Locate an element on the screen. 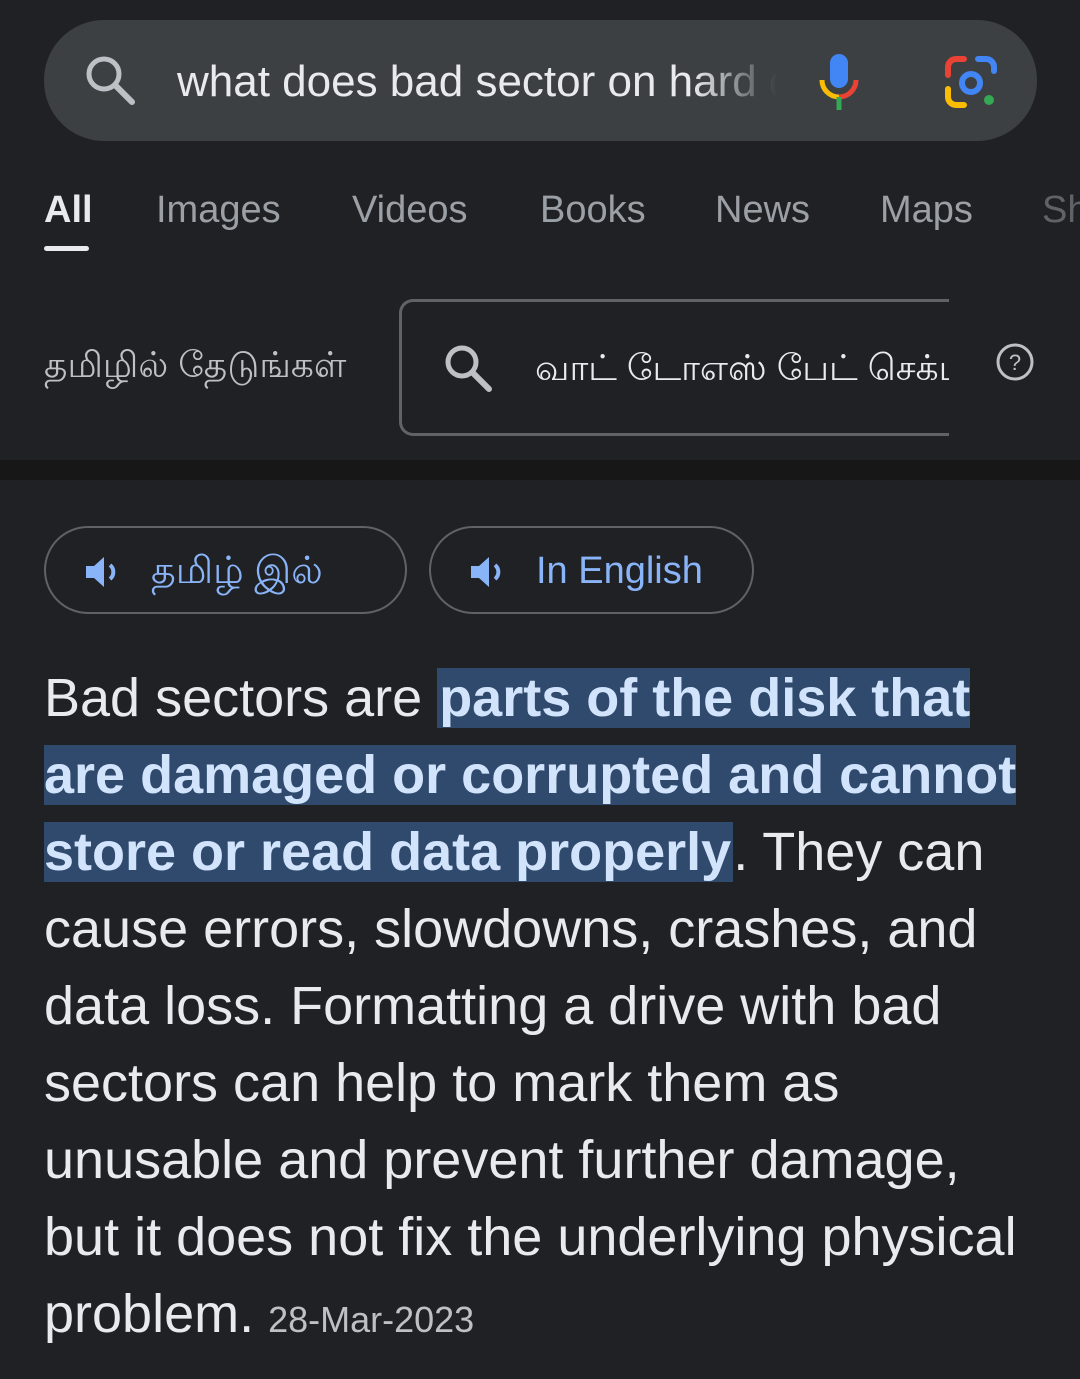 The image size is (1080, 1379). answer-date: 28-Mar-2023 is located at coordinates (371, 1319).